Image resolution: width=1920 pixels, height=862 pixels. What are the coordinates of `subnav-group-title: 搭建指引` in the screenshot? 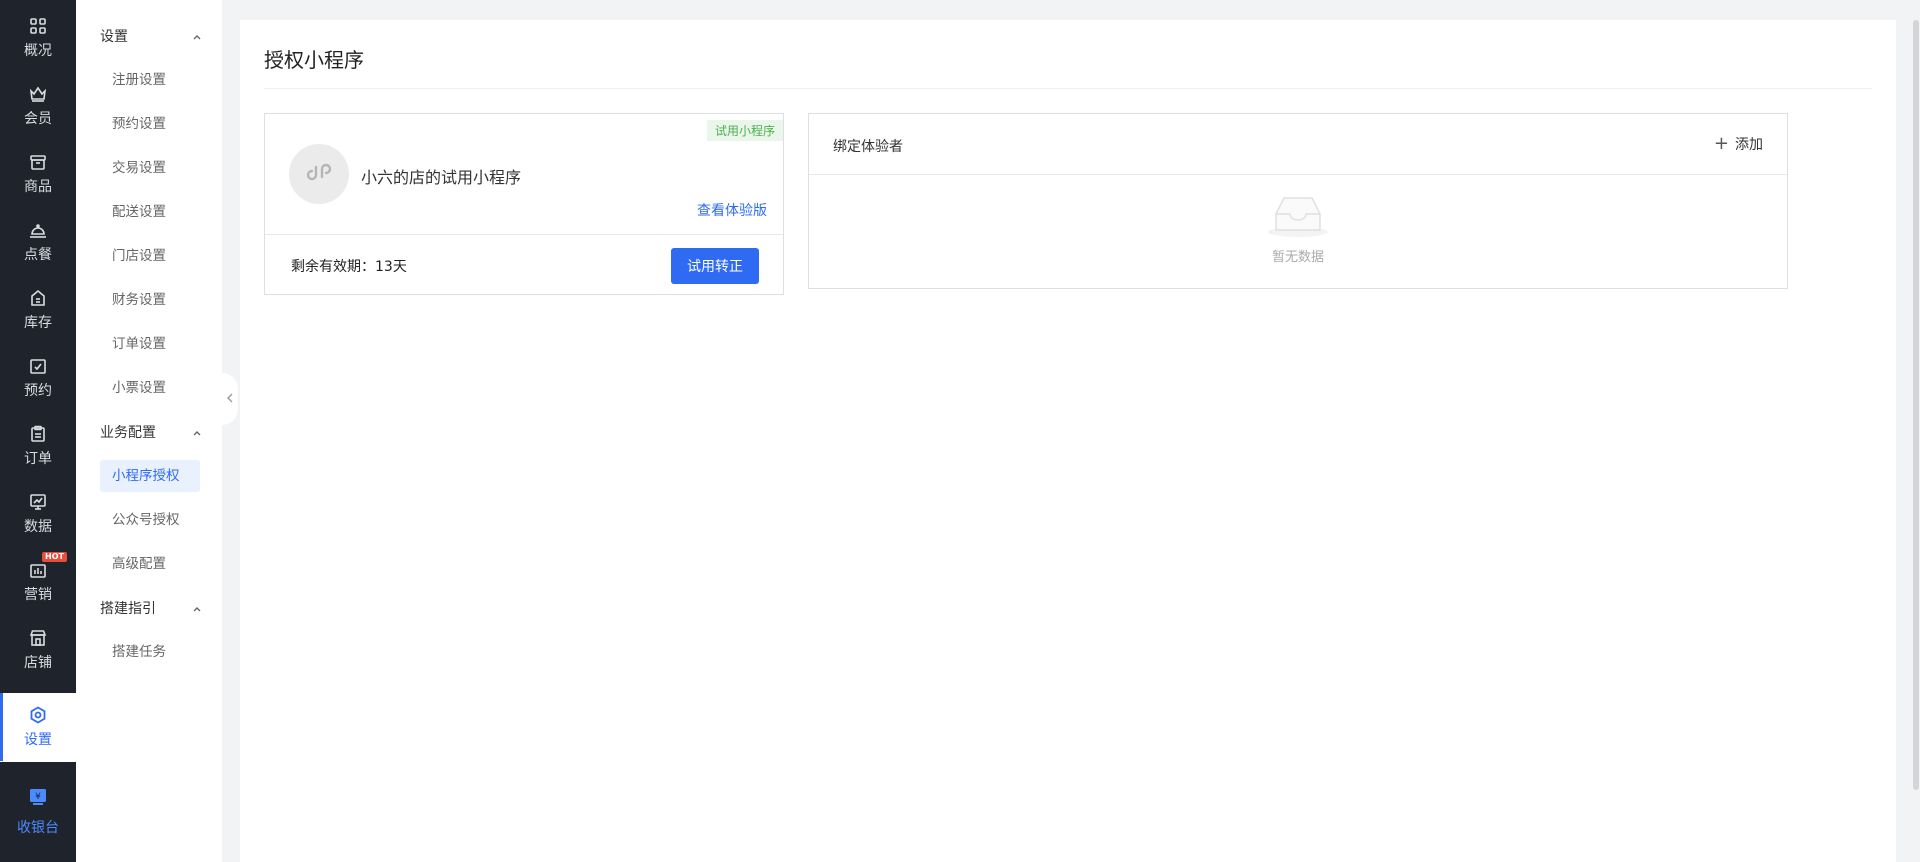 It's located at (128, 609).